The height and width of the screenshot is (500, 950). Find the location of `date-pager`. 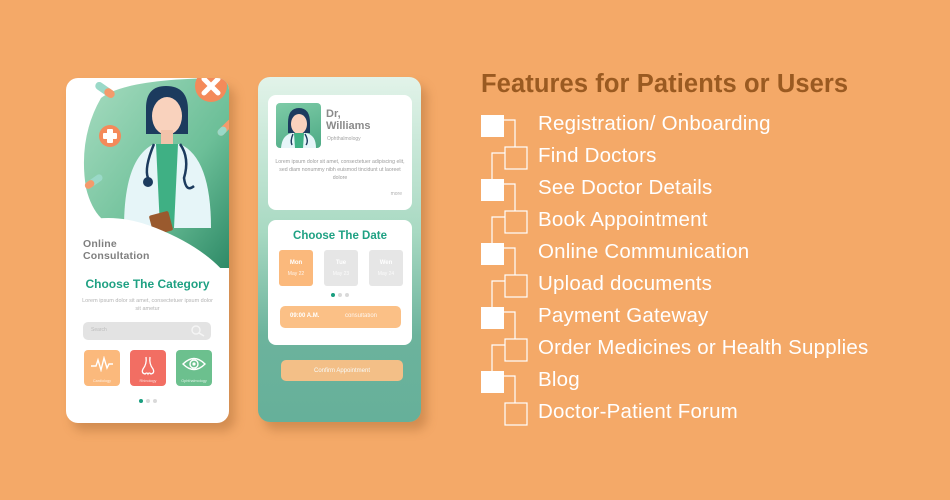

date-pager is located at coordinates (340, 295).